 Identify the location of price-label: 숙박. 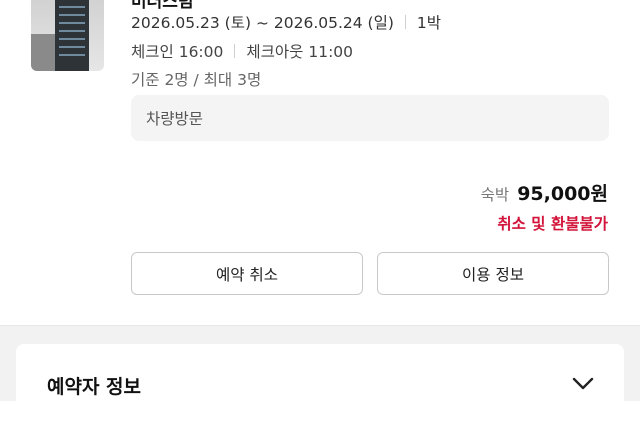
(495, 195).